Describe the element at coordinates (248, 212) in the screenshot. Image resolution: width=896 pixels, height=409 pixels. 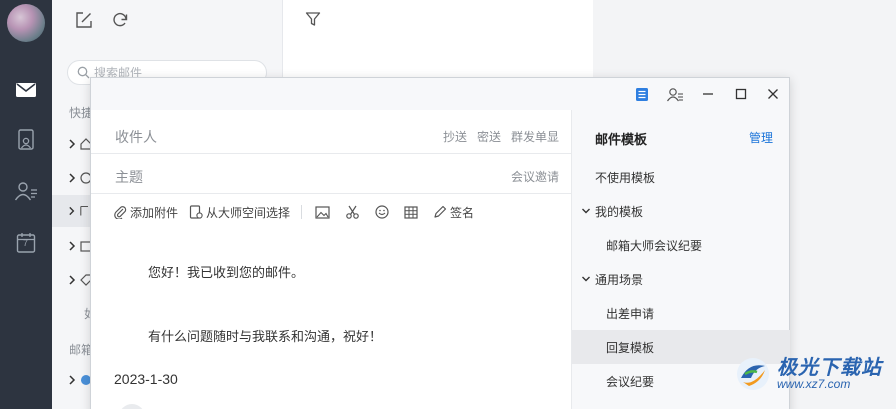
I see `from-space-label: 从大师空间选择` at that location.